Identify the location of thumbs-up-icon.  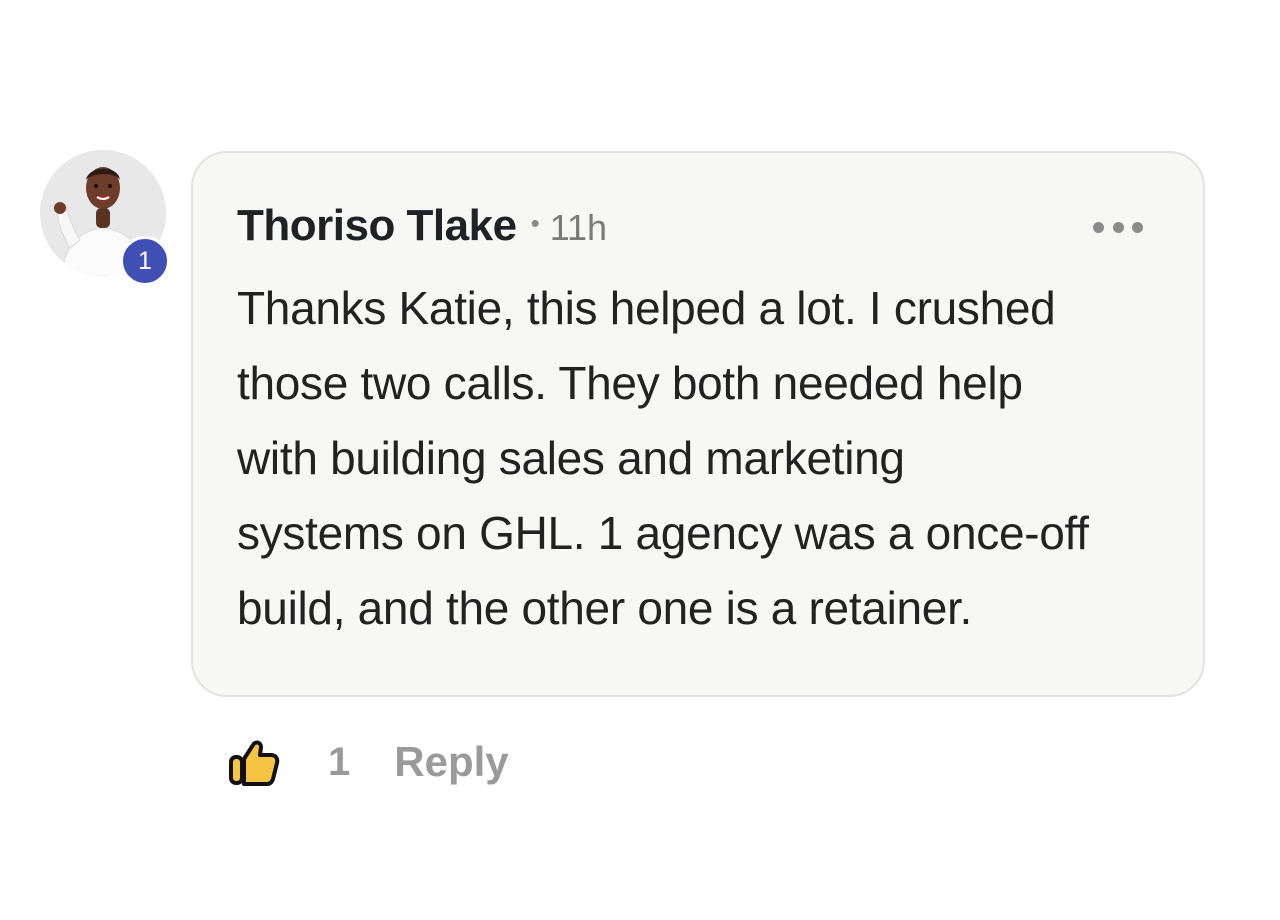
(254, 763).